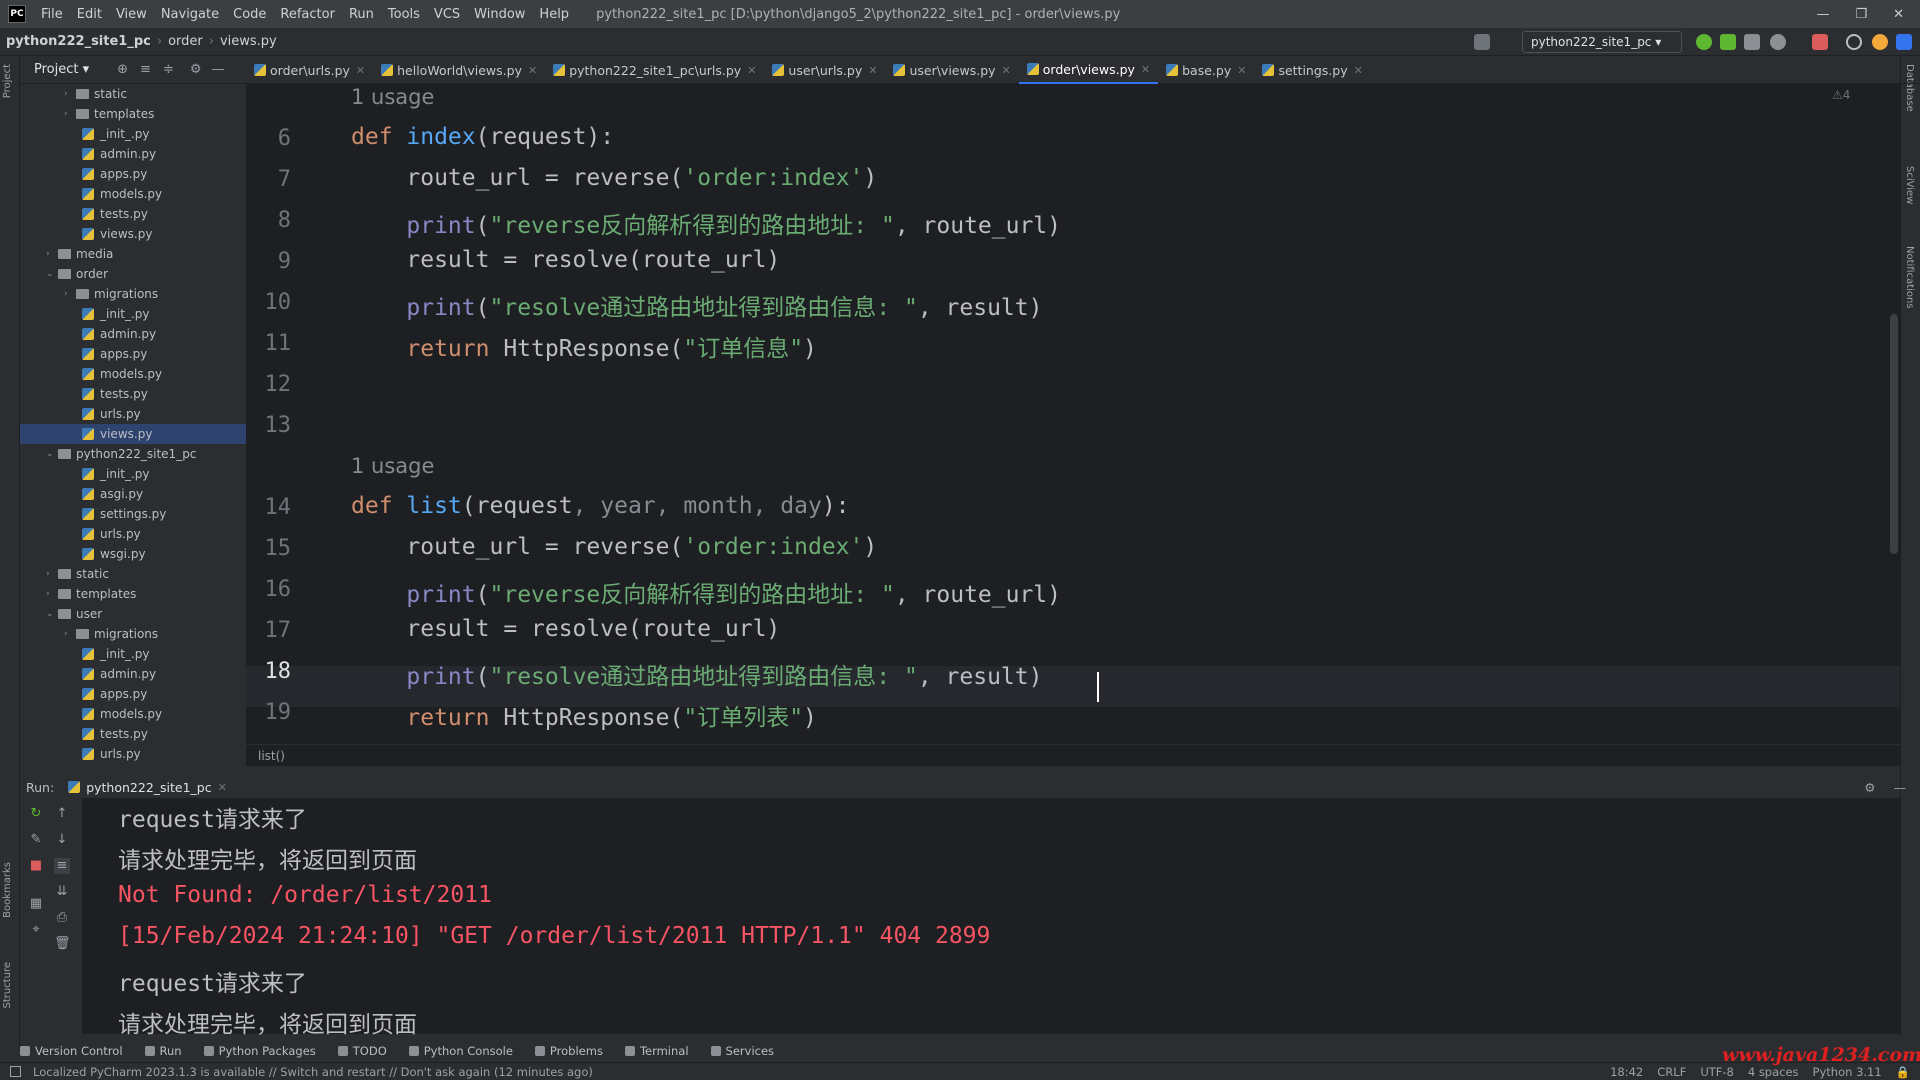 The image size is (1920, 1080). I want to click on menu-item-code: Code, so click(249, 14).